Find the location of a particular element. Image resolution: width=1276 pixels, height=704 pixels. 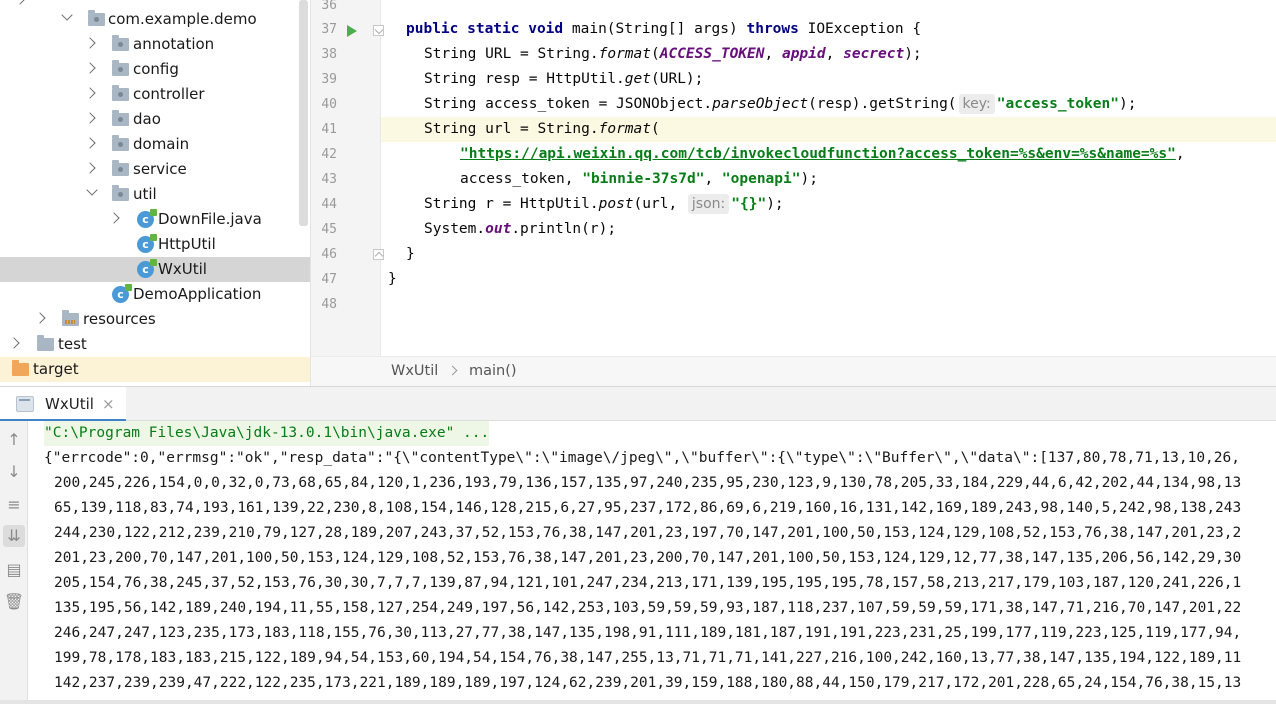

breadcrumb-method: main() is located at coordinates (493, 371).